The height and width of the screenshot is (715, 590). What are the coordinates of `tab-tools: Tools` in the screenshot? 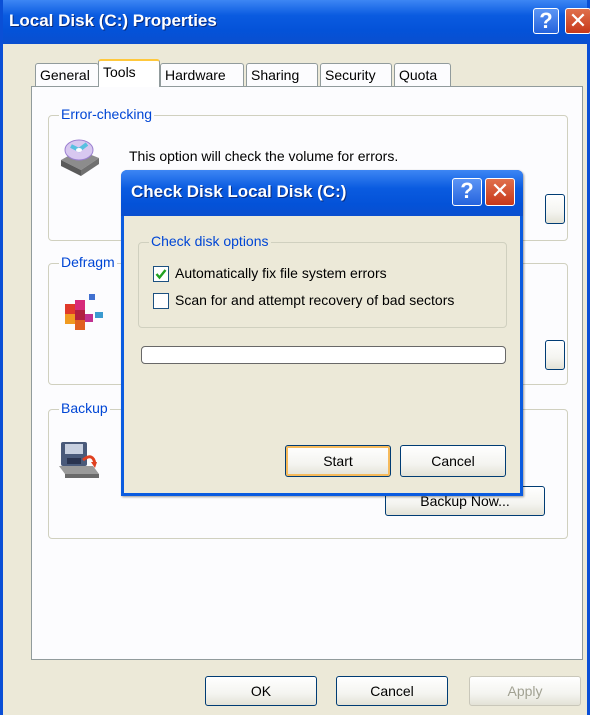 It's located at (129, 73).